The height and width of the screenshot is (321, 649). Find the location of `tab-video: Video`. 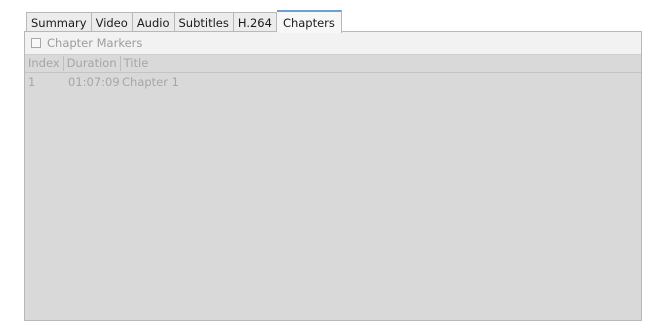

tab-video: Video is located at coordinates (112, 22).